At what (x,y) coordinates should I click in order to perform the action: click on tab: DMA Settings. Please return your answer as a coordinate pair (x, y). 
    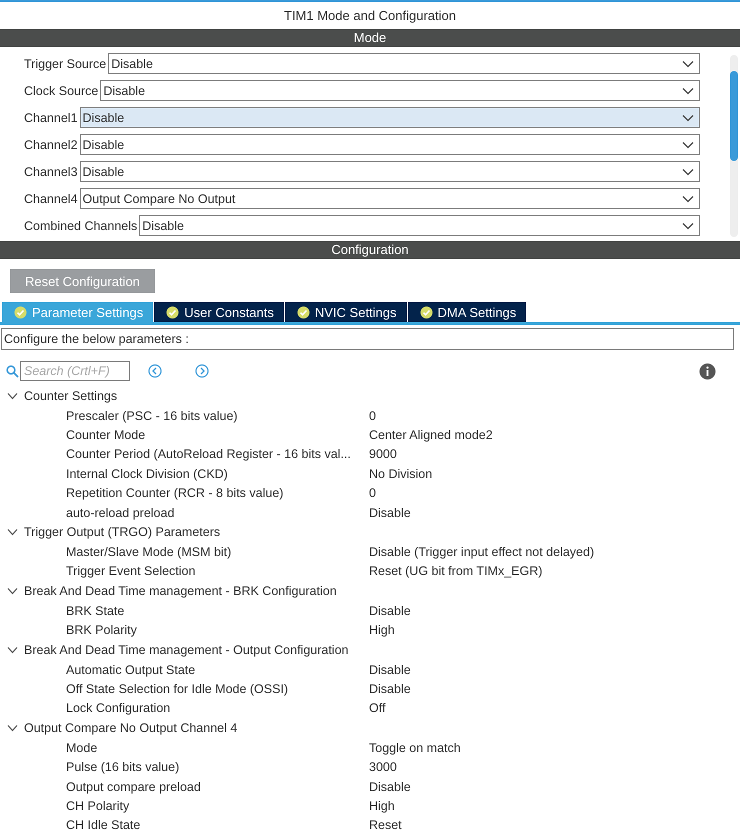
    Looking at the image, I should click on (467, 312).